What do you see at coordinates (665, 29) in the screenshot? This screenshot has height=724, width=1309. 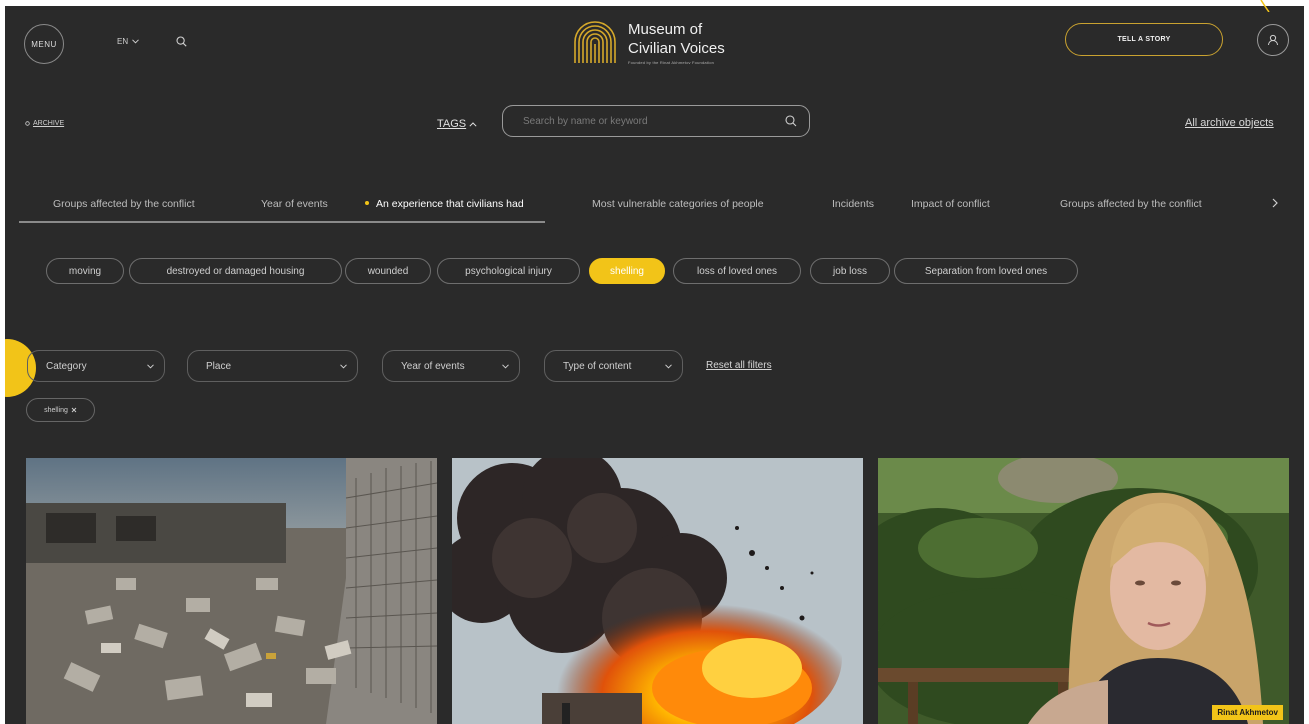 I see `logo-line-1: Museum of` at bounding box center [665, 29].